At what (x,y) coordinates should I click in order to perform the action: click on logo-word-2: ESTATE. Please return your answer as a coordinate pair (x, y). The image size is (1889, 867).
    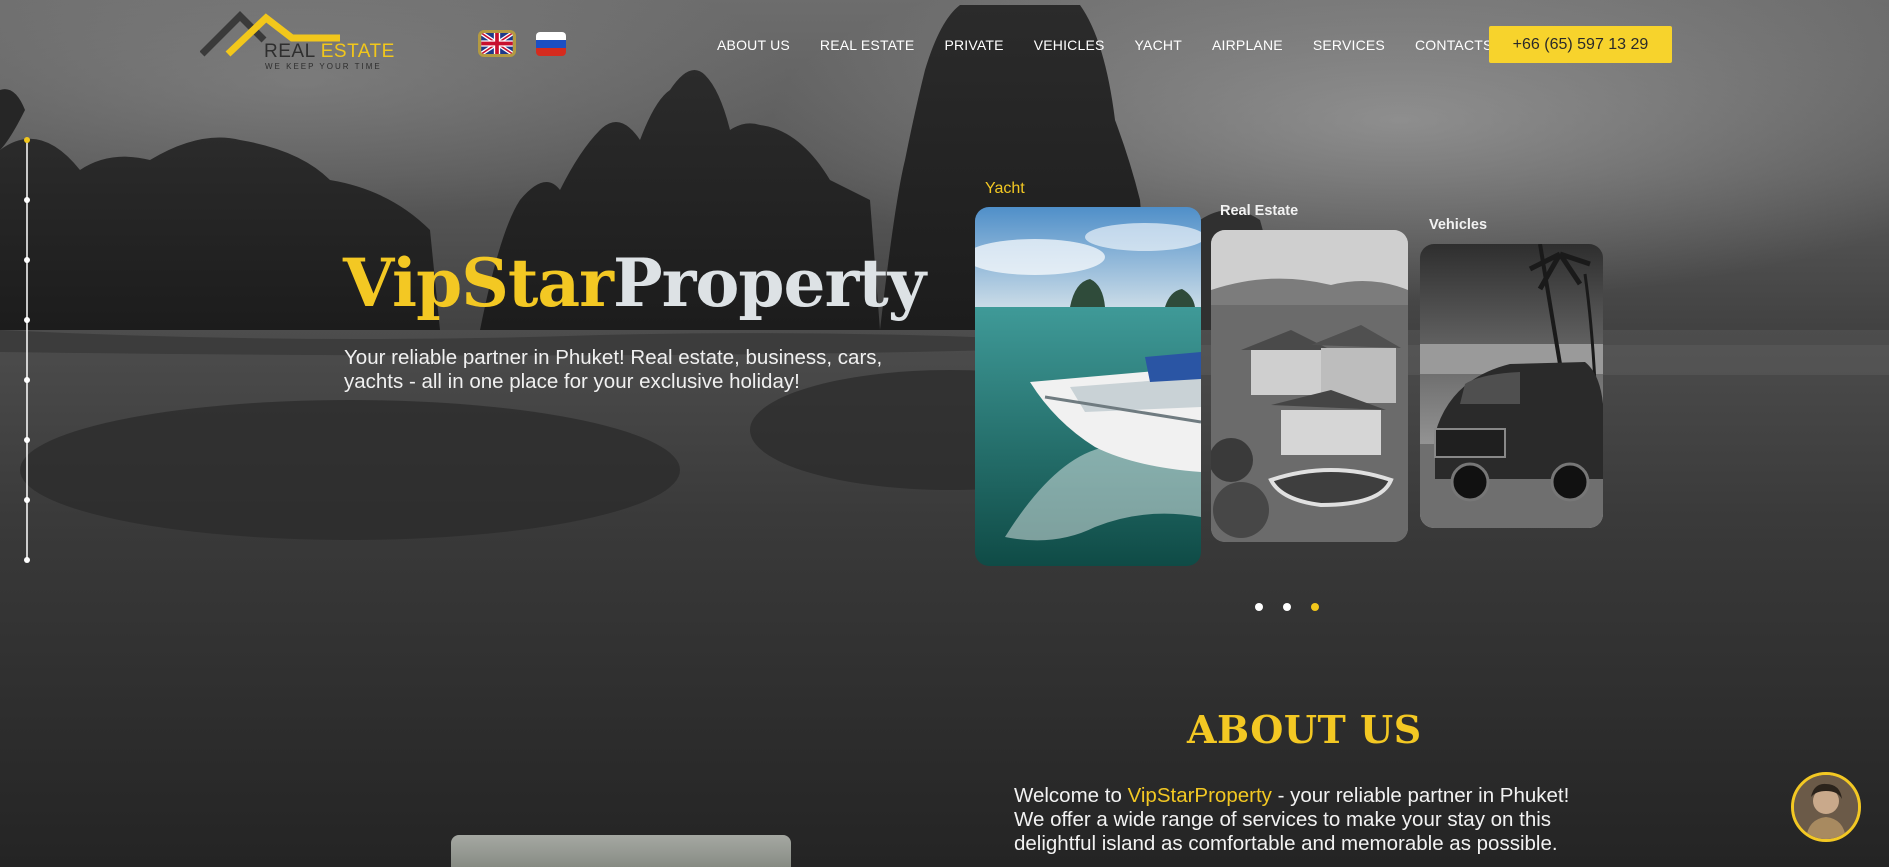
    Looking at the image, I should click on (357, 51).